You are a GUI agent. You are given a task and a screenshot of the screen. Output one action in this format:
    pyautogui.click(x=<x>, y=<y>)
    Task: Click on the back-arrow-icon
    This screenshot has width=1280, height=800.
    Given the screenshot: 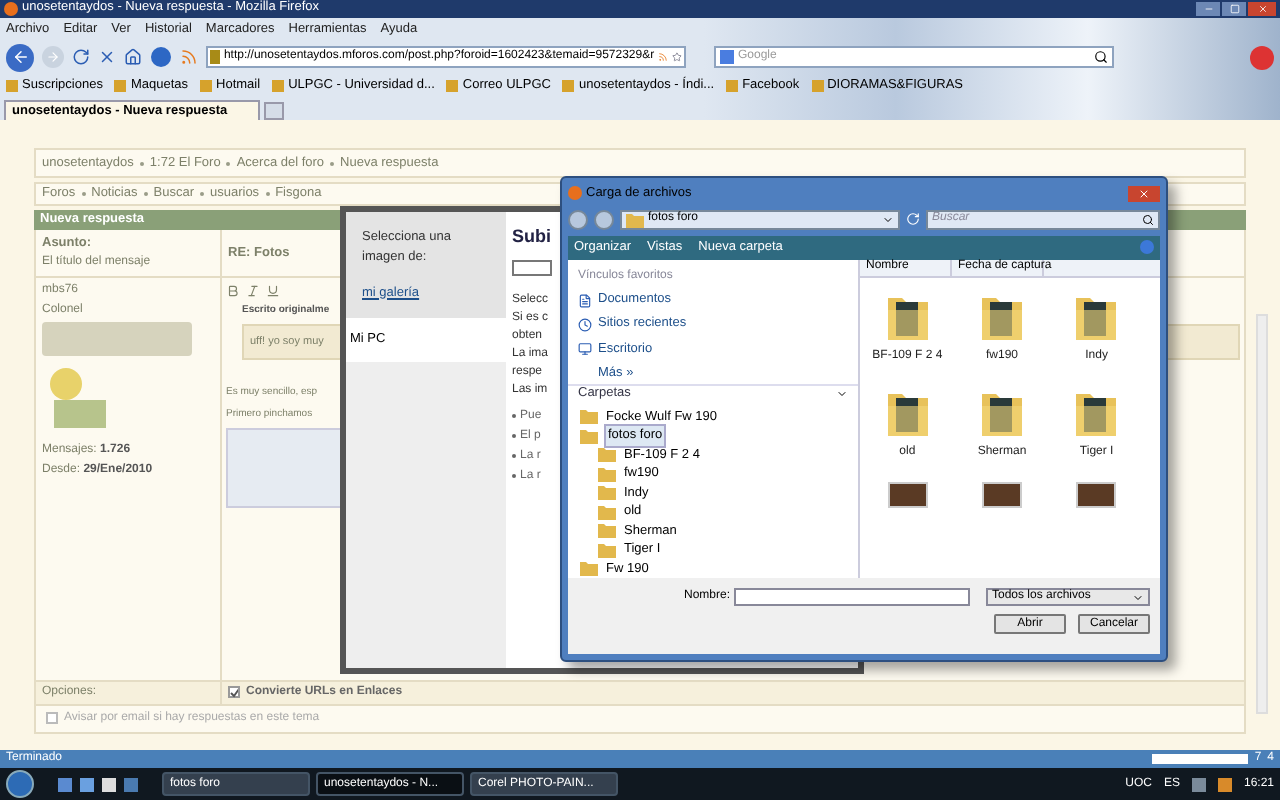 What is the action you would take?
    pyautogui.click(x=20, y=57)
    